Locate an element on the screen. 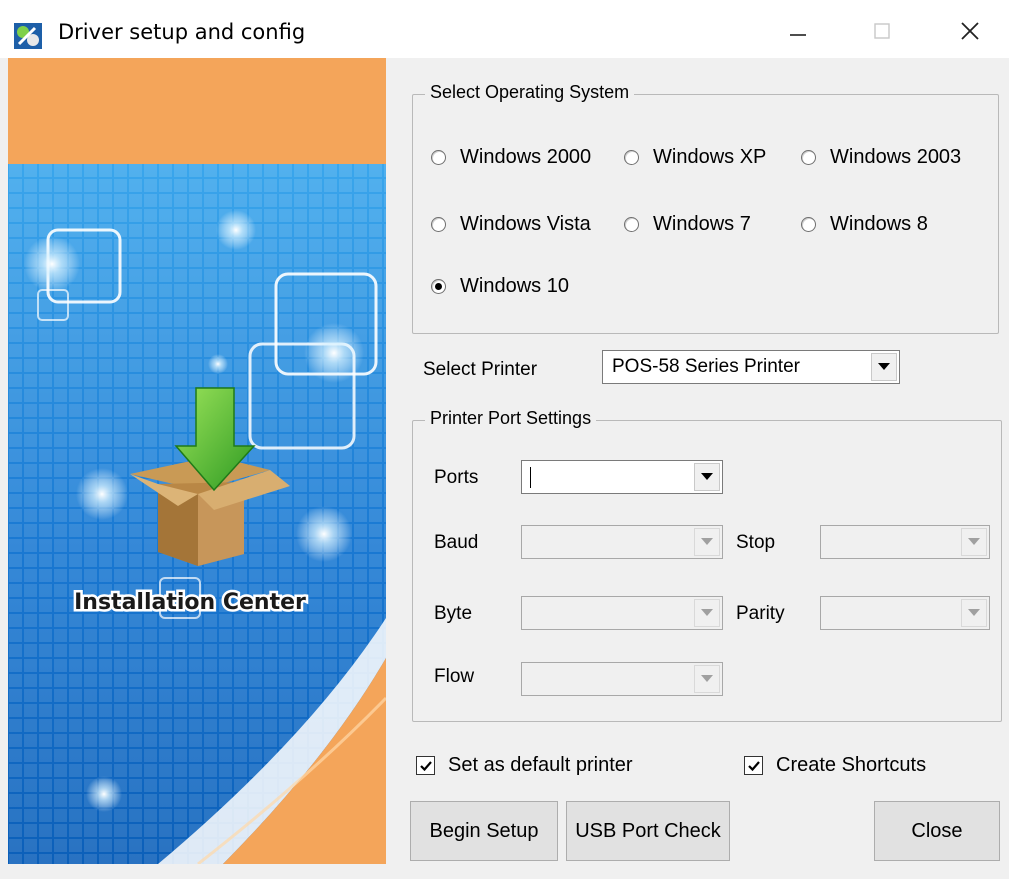  select-printer-label: Select Printer is located at coordinates (480, 369).